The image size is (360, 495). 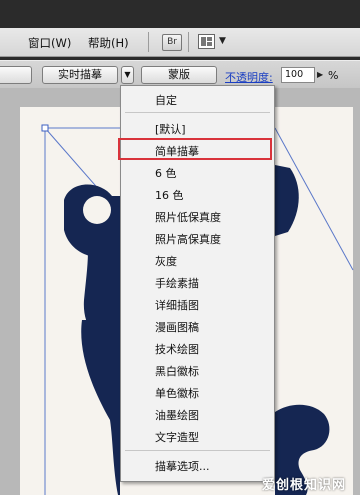 What do you see at coordinates (166, 261) in the screenshot?
I see `menu-item-grayscale: 灰度` at bounding box center [166, 261].